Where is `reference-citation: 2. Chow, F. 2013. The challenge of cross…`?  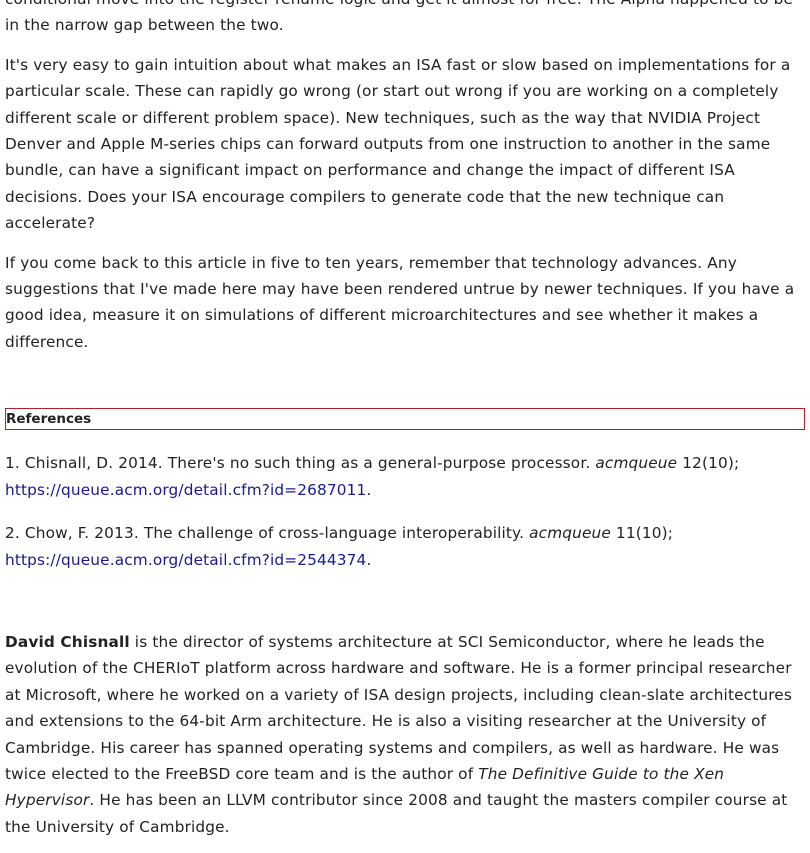
reference-citation: 2. Chow, F. 2013. The challenge of cross… is located at coordinates (267, 533).